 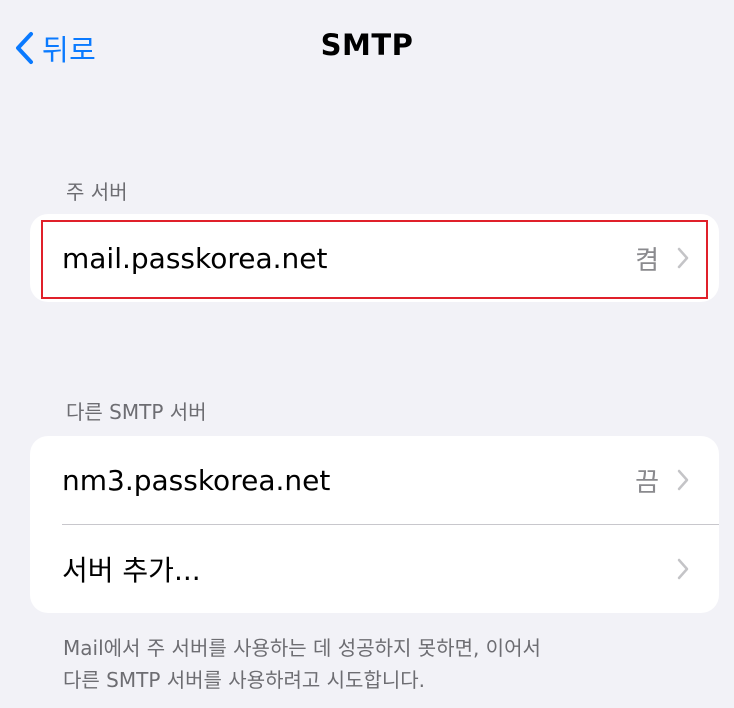 What do you see at coordinates (244, 680) in the screenshot?
I see `footer-line-2: 다른 SMTP 서버를 사용하려고 시도합니다.` at bounding box center [244, 680].